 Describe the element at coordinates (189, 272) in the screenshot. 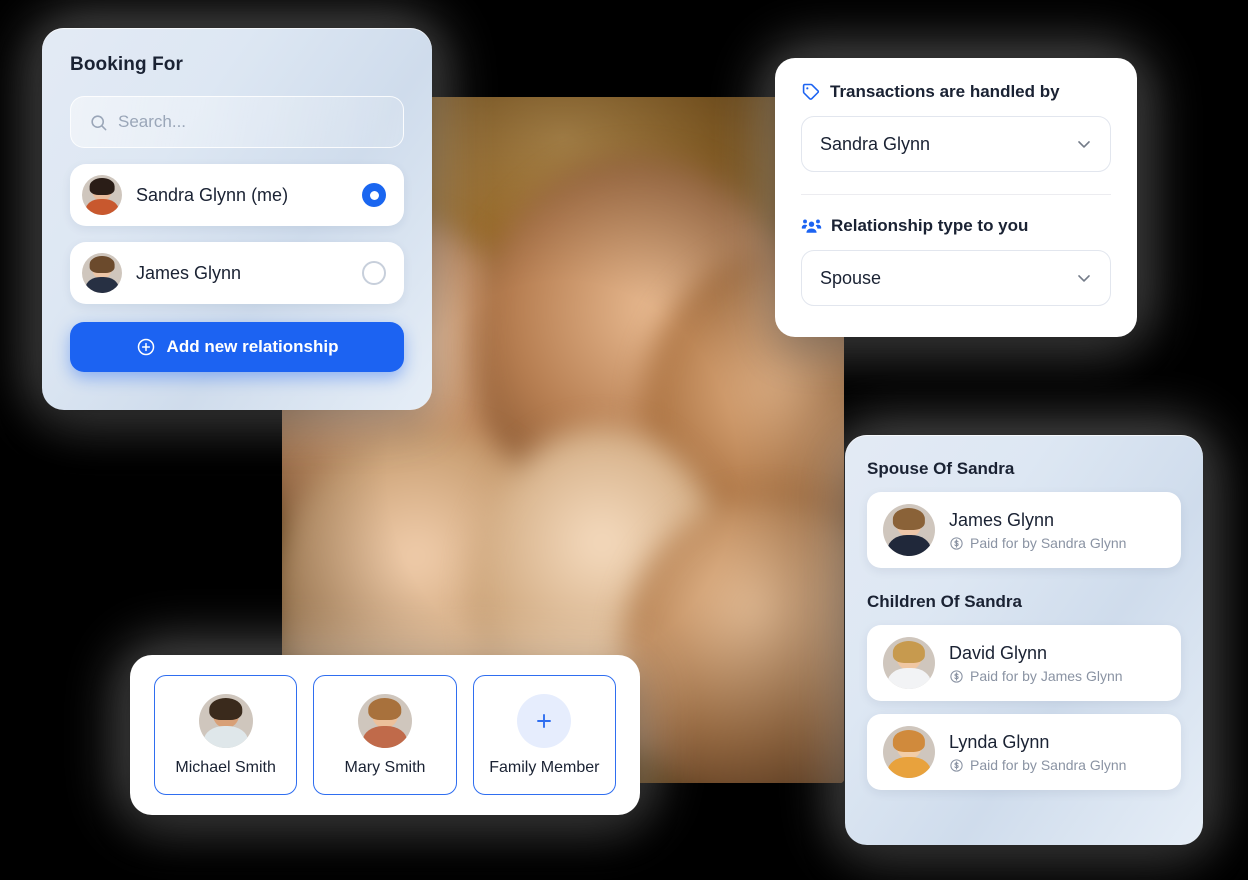

I see `person-name: James Glynn` at that location.